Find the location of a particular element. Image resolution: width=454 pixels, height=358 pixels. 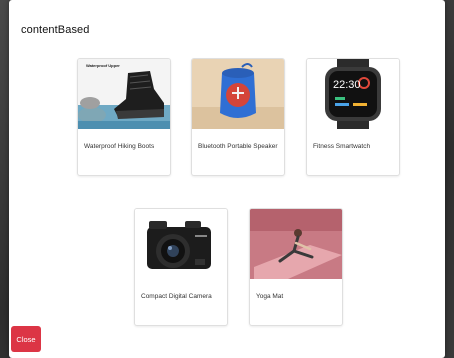

product-name: Yoga Mat is located at coordinates (270, 296).